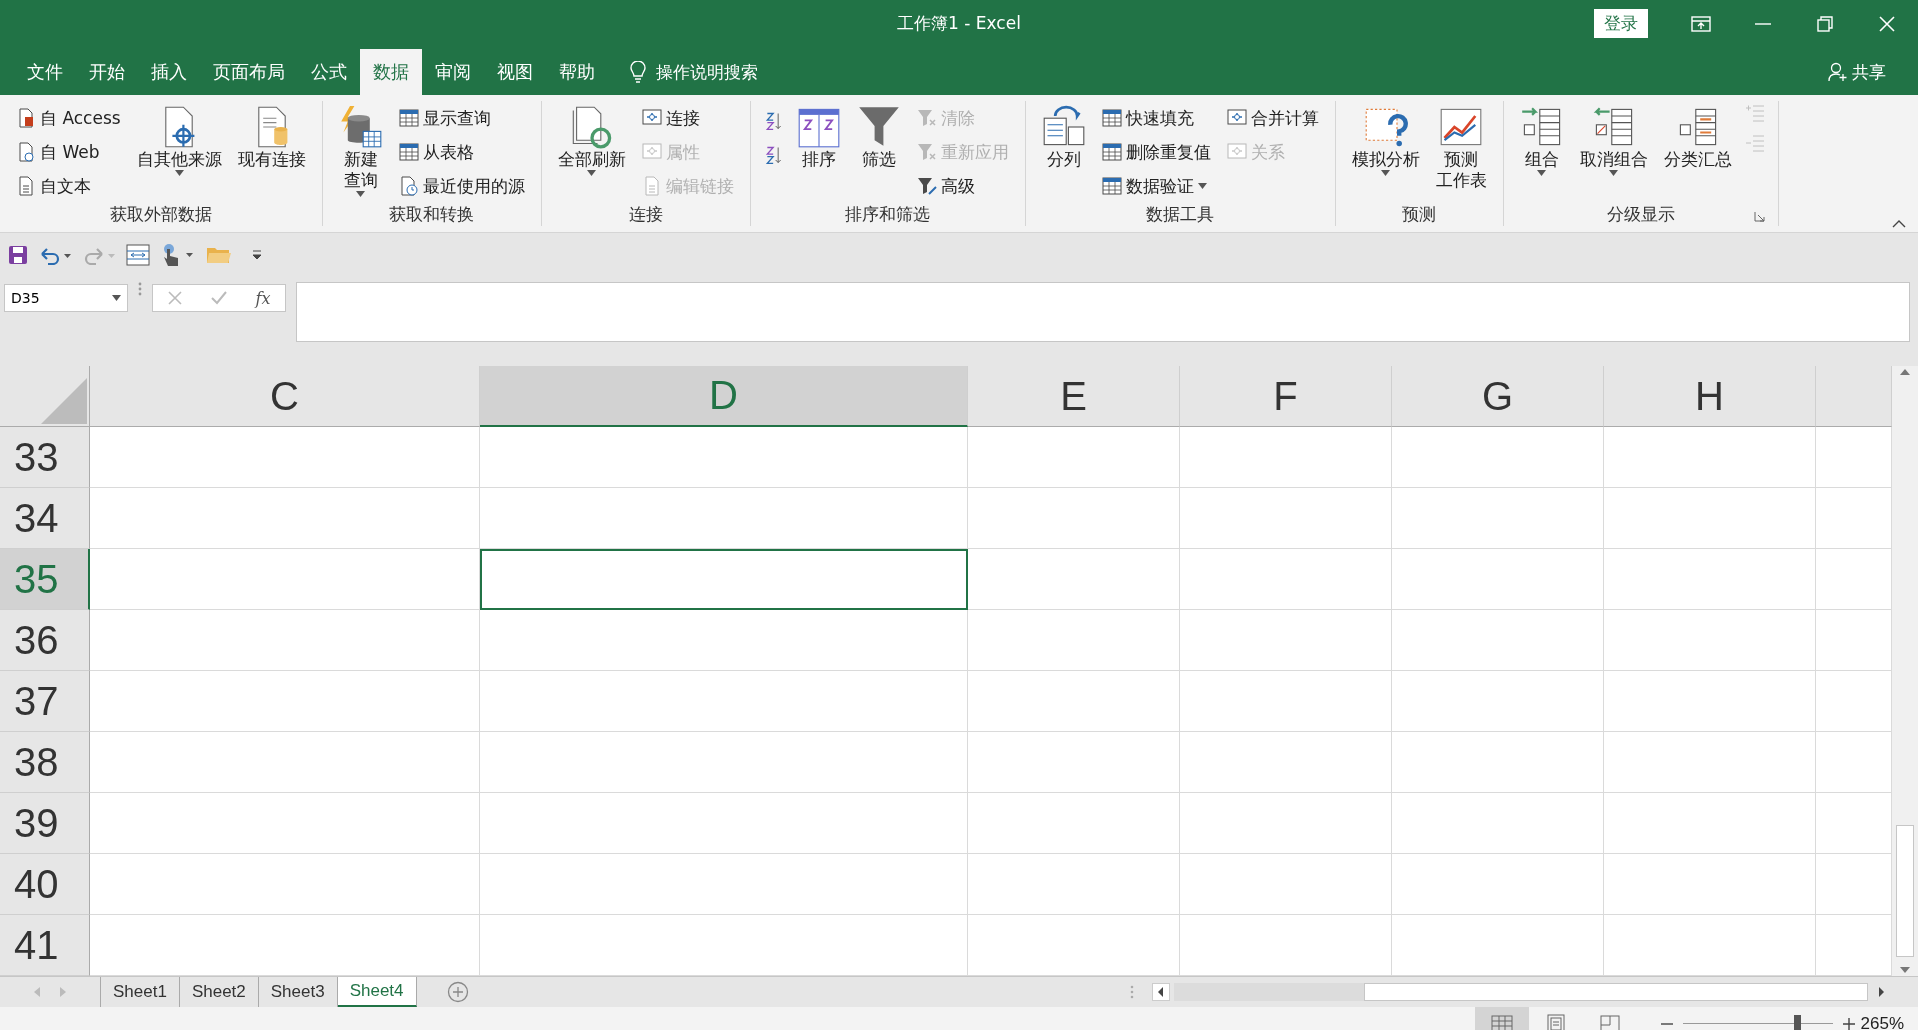 Image resolution: width=1918 pixels, height=1030 pixels. What do you see at coordinates (1905, 970) in the screenshot?
I see `scroll-down-icon` at bounding box center [1905, 970].